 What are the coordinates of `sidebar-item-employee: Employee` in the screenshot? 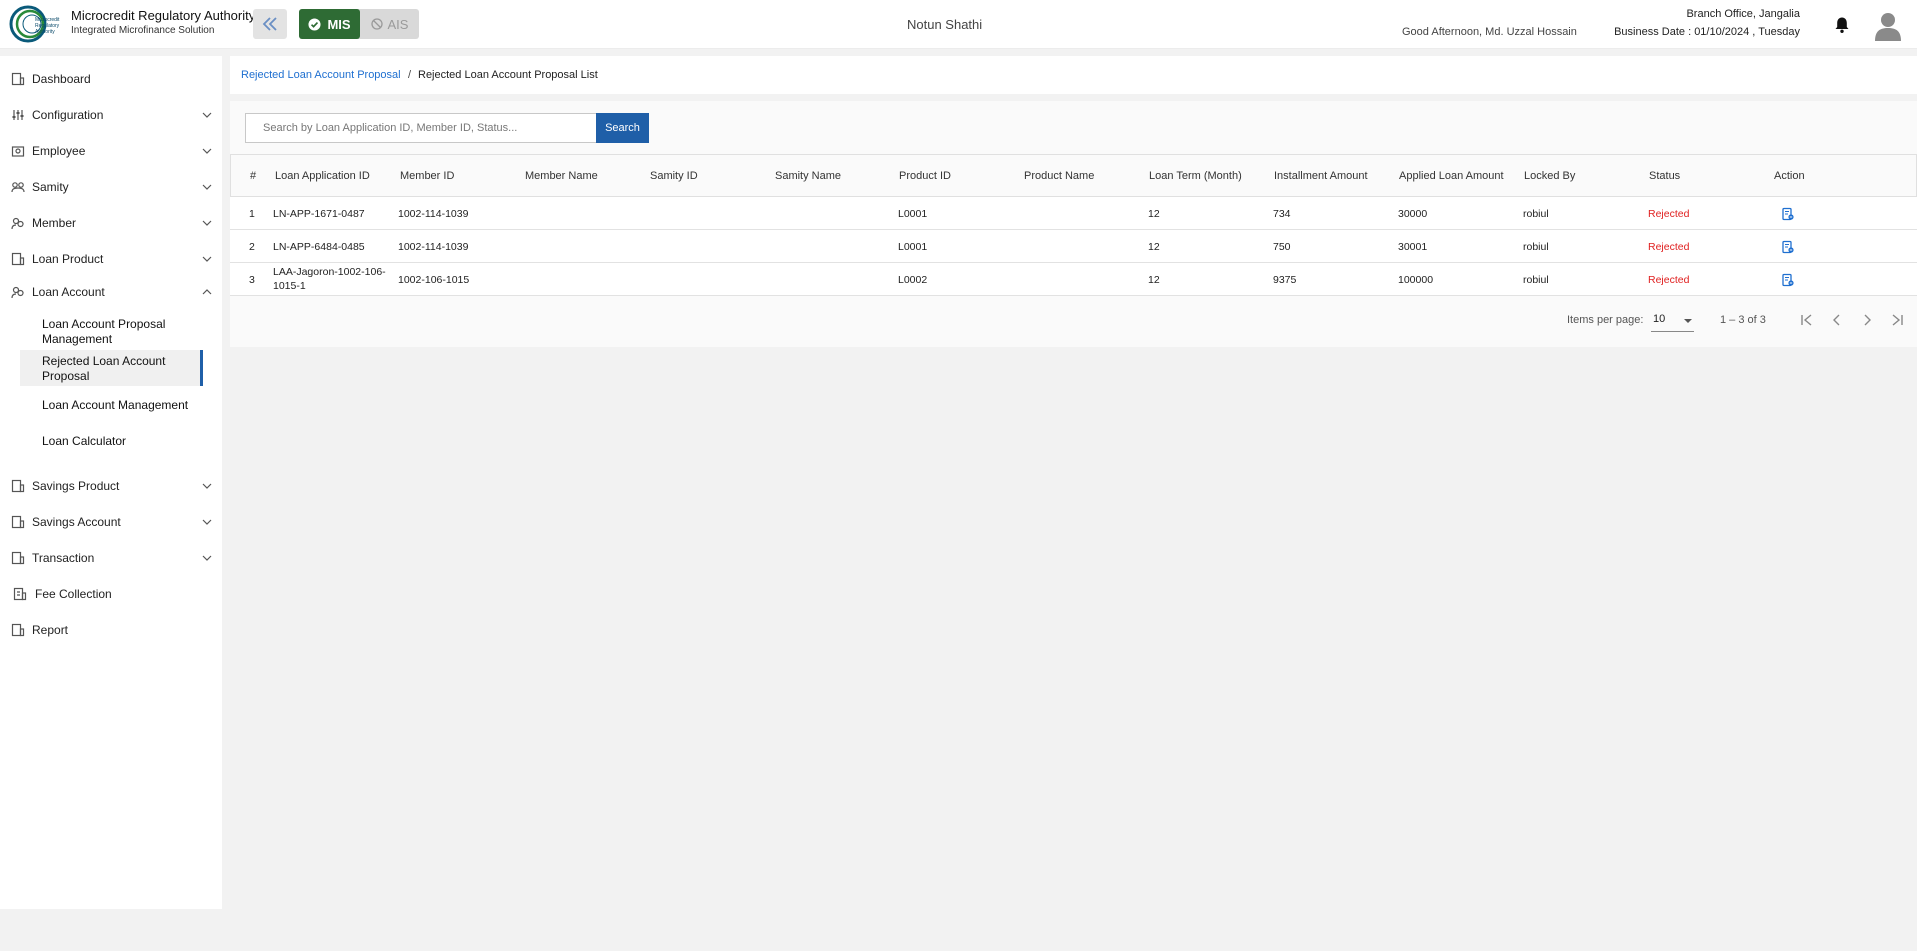 It's located at (111, 151).